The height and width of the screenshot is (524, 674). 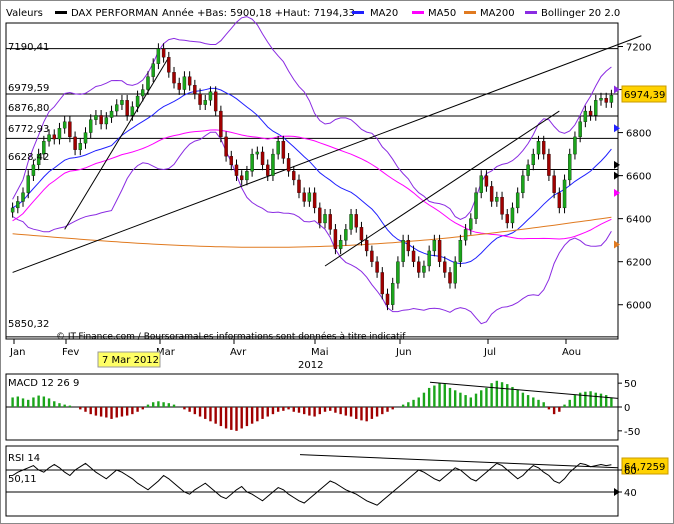 I want to click on x-tick-label: Jun, so click(x=403, y=352).